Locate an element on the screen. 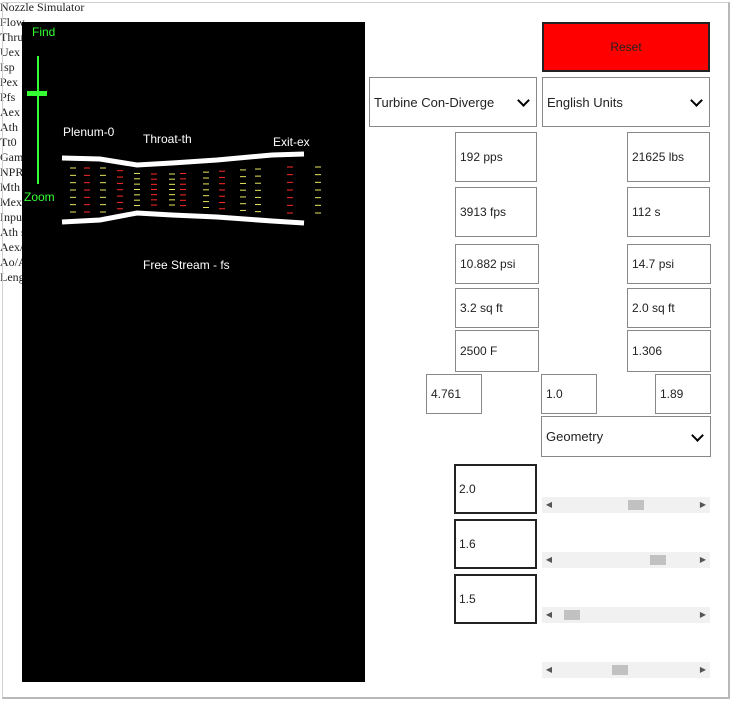 The width and height of the screenshot is (734, 703). input-panel-value: Geometry is located at coordinates (575, 436).